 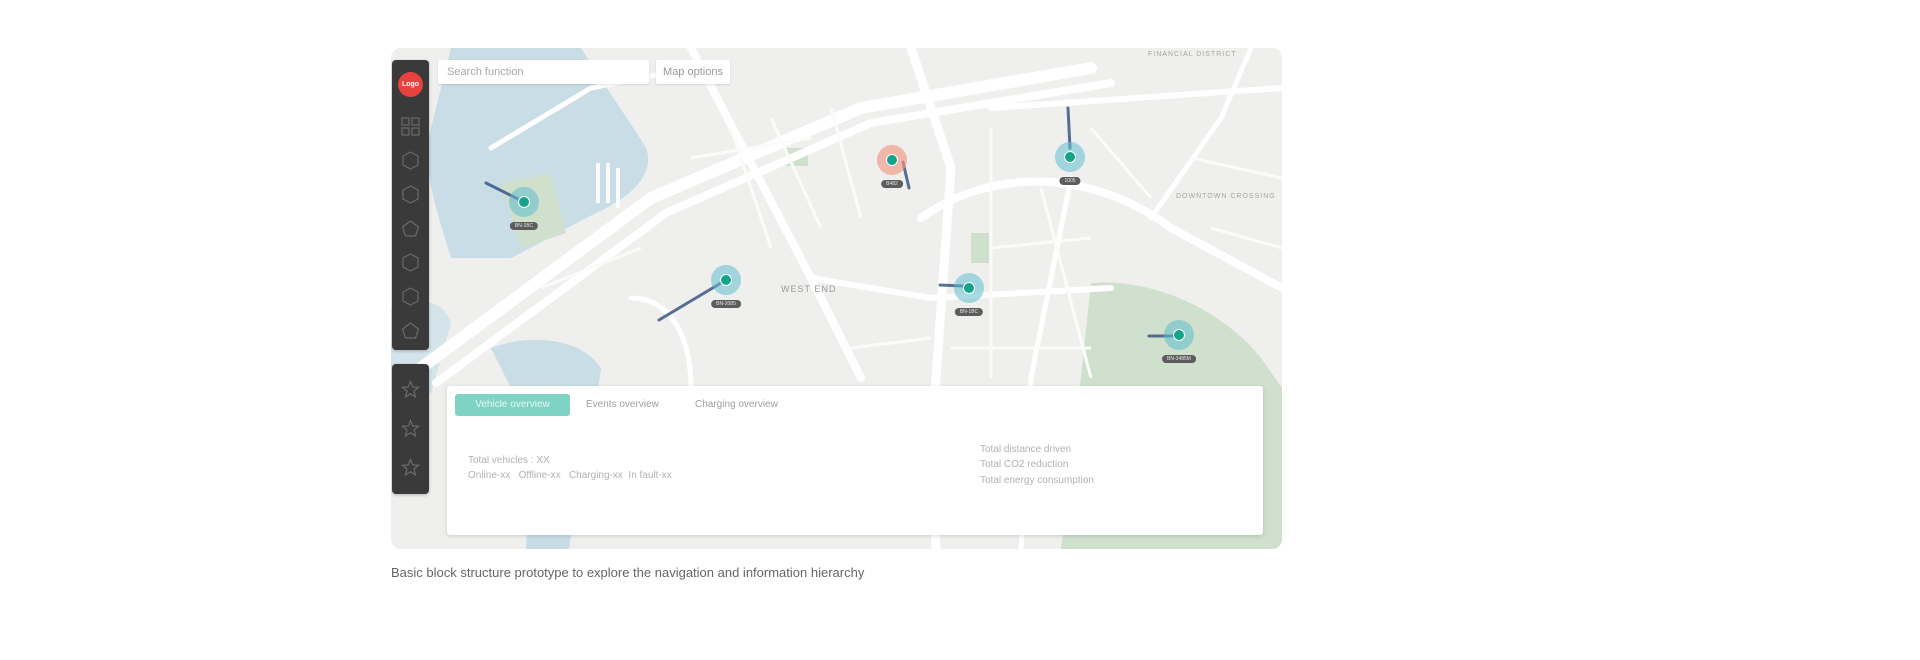 What do you see at coordinates (1026, 449) in the screenshot?
I see `total-distance-driven: Total distance driven` at bounding box center [1026, 449].